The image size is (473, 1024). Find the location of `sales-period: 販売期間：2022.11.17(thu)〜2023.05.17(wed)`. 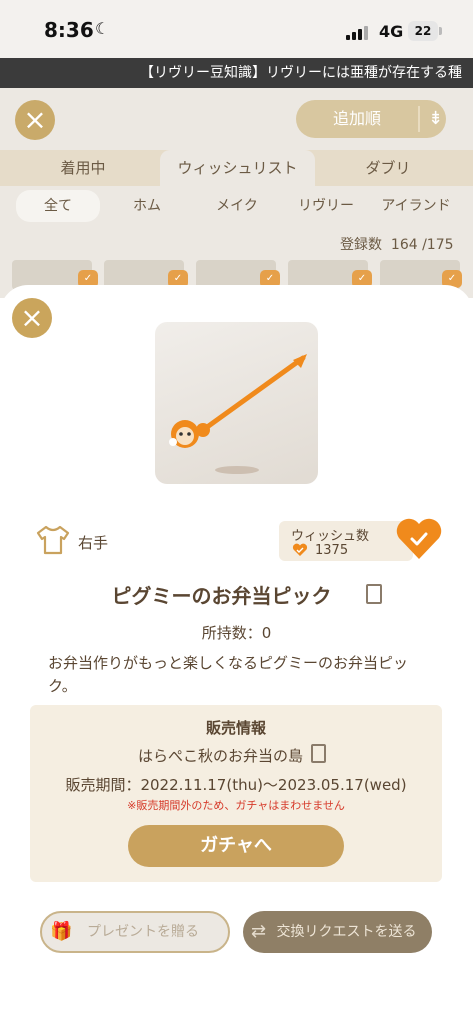

sales-period: 販売期間：2022.11.17(thu)〜2023.05.17(wed) is located at coordinates (236, 785).